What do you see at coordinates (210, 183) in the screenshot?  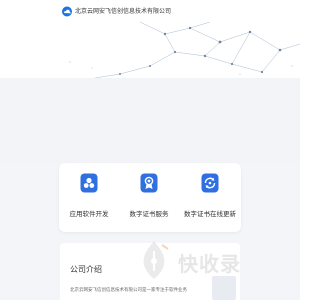 I see `certificate-update-icon` at bounding box center [210, 183].